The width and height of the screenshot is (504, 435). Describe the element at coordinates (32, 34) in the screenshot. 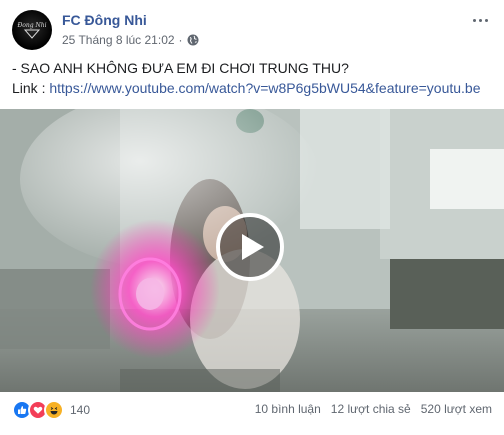

I see `avatar-diamond-icon` at that location.